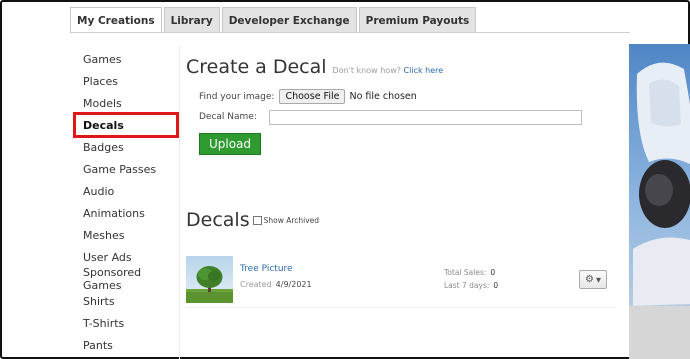  Describe the element at coordinates (128, 191) in the screenshot. I see `sidebar-item-audio: Audio` at that location.